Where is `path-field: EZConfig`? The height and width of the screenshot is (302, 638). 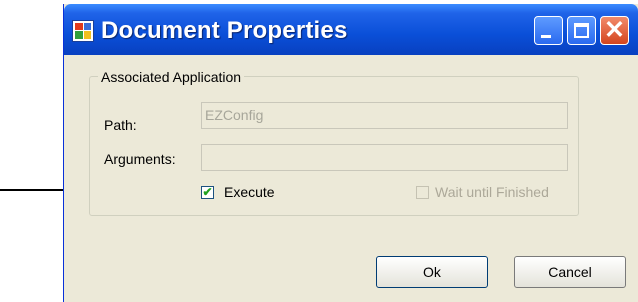 path-field: EZConfig is located at coordinates (384, 115).